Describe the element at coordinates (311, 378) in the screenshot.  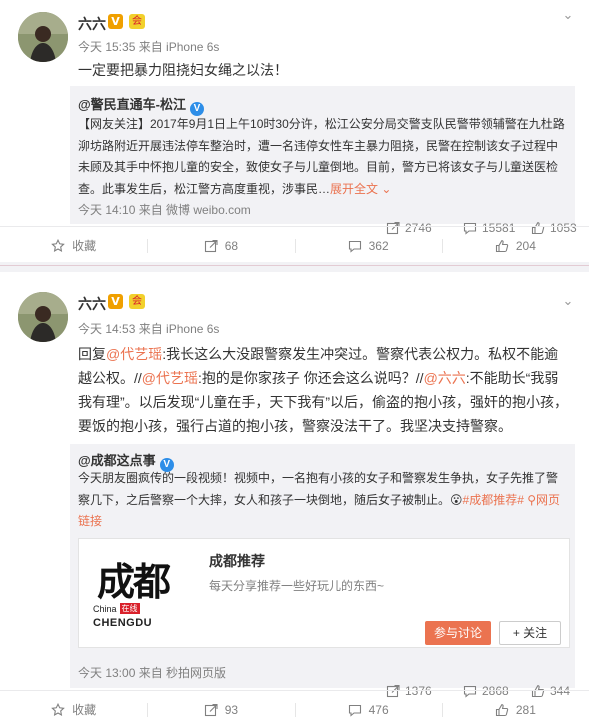
I see `post-text-segment: :抱的是你家孩子 你还会这么说吗？//` at that location.